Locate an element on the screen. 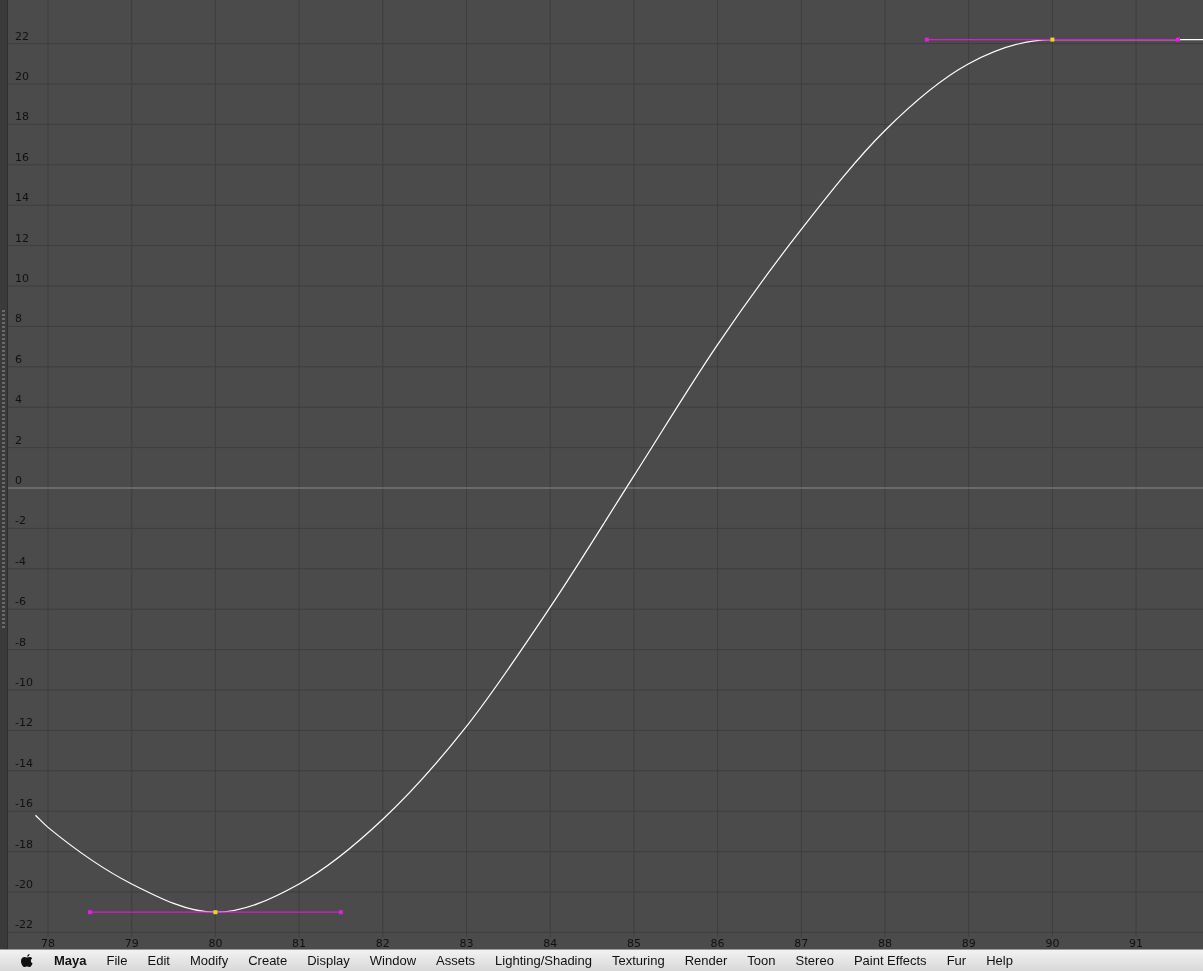  menu-item: Edit is located at coordinates (158, 960).